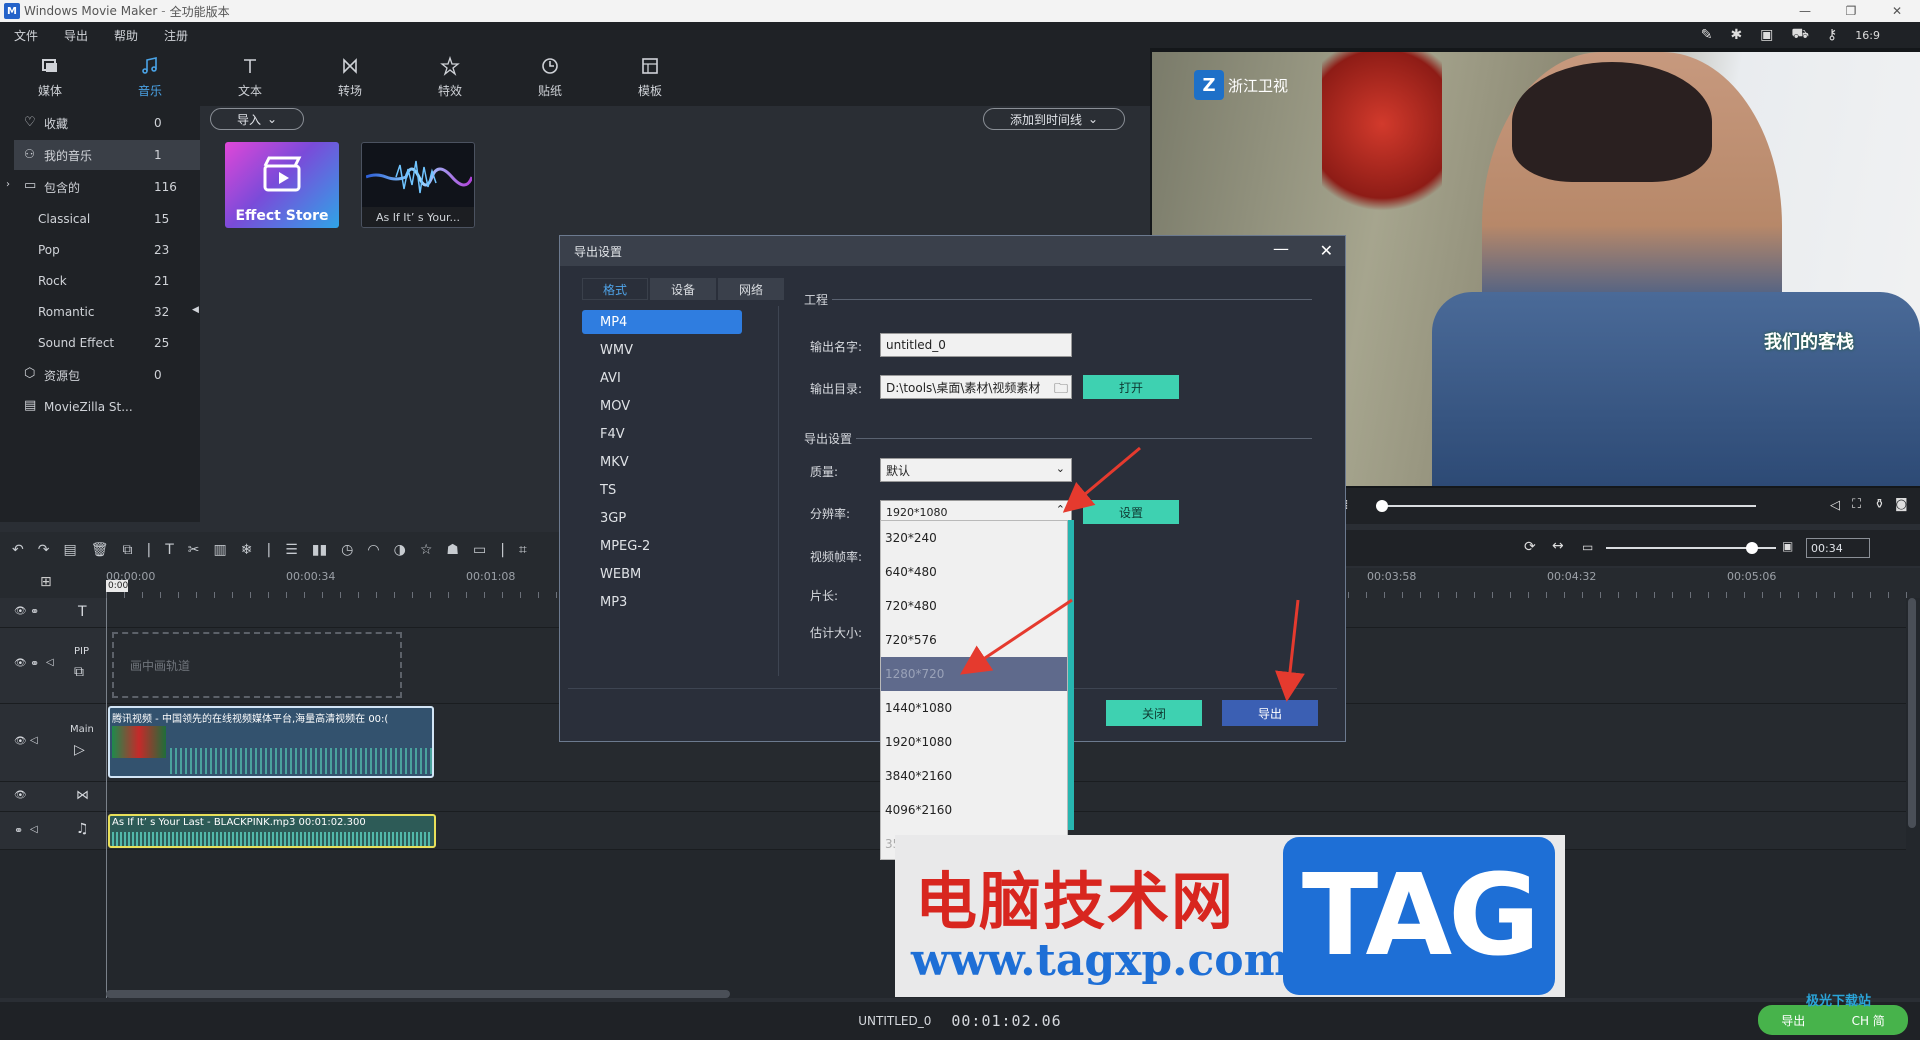  What do you see at coordinates (1132, 574) in the screenshot?
I see `annotation-arrows` at bounding box center [1132, 574].